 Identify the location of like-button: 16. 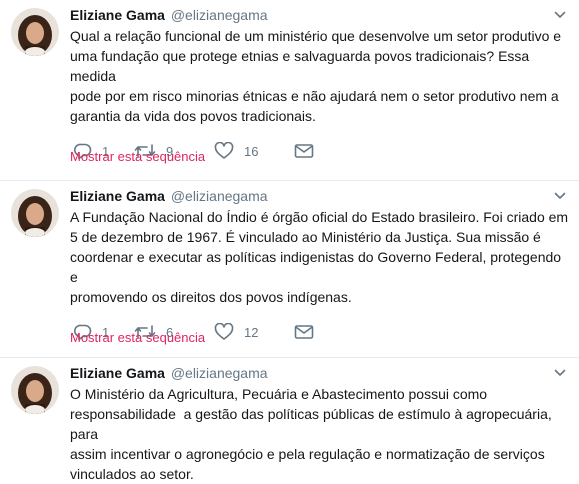
(254, 151).